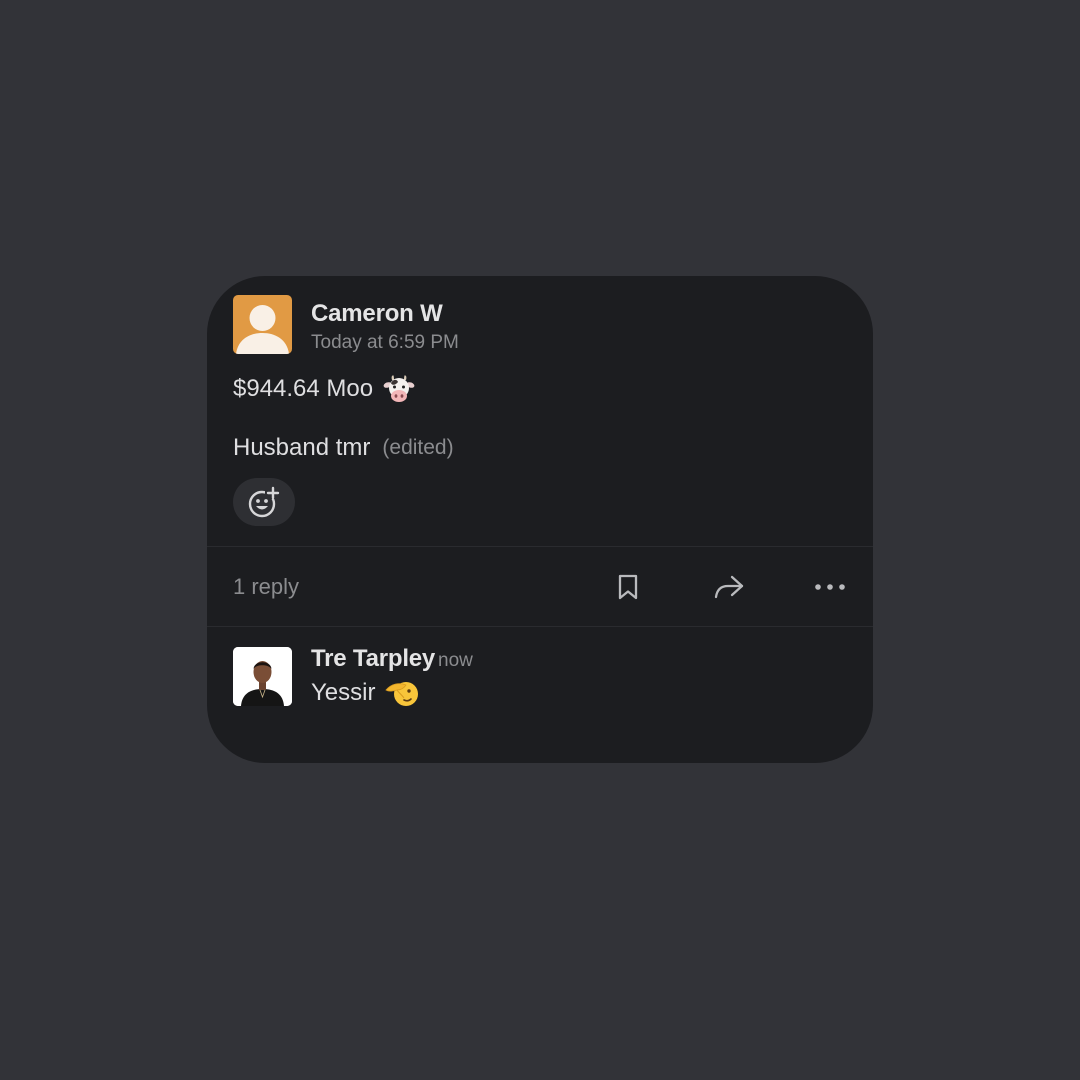 The image size is (1080, 1080). I want to click on share-arrow-icon, so click(729, 587).